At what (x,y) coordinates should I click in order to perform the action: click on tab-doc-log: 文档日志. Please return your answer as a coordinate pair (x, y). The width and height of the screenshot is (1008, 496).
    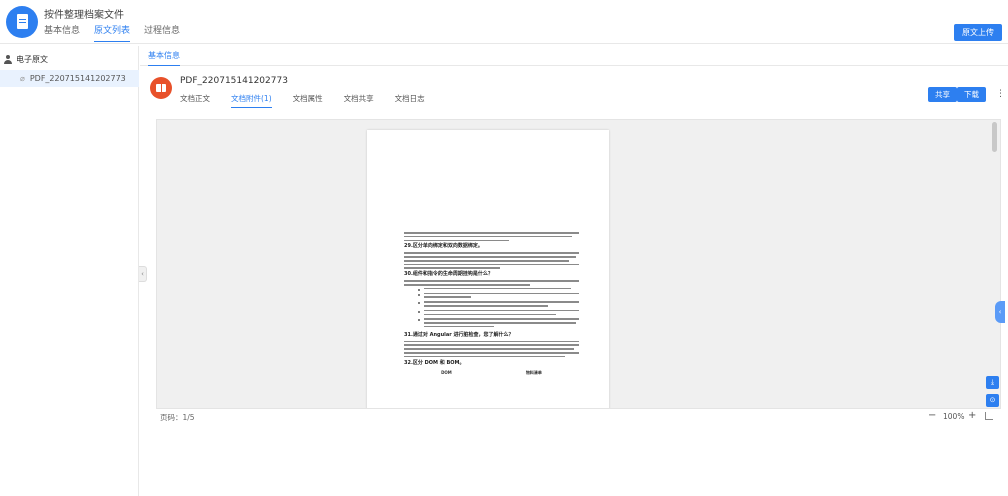
    Looking at the image, I should click on (410, 100).